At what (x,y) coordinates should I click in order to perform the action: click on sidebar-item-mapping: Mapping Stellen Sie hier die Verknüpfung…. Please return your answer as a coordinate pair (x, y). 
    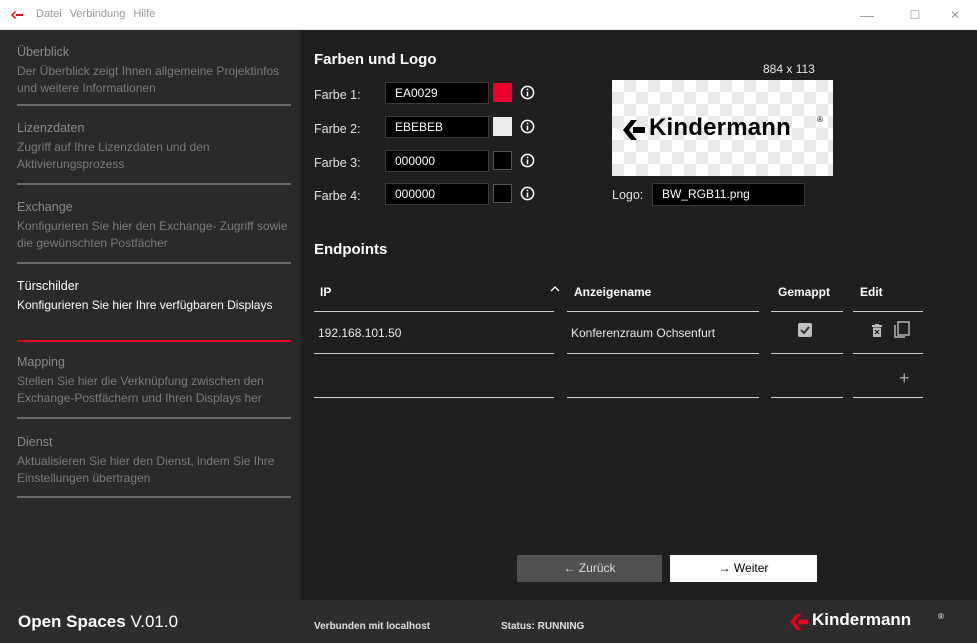
    Looking at the image, I should click on (154, 380).